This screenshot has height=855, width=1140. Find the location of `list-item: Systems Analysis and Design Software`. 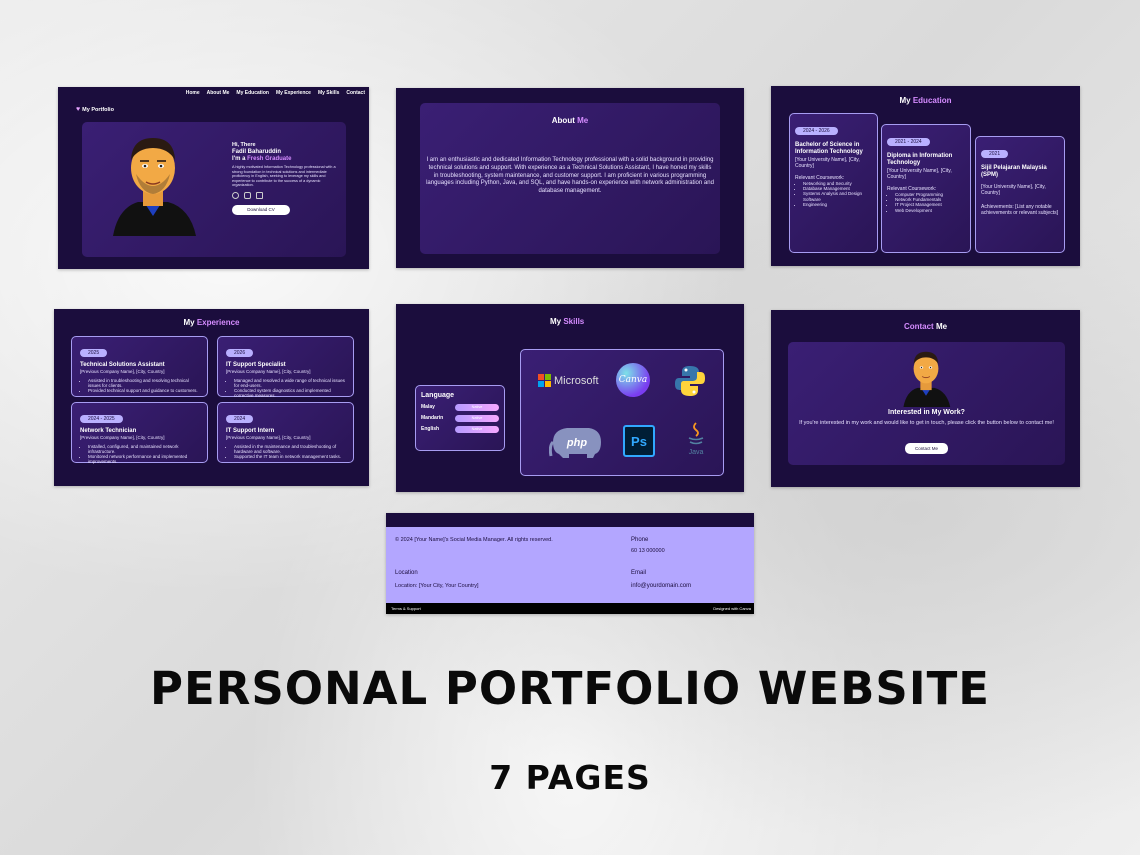

list-item: Systems Analysis and Design Software is located at coordinates (837, 196).